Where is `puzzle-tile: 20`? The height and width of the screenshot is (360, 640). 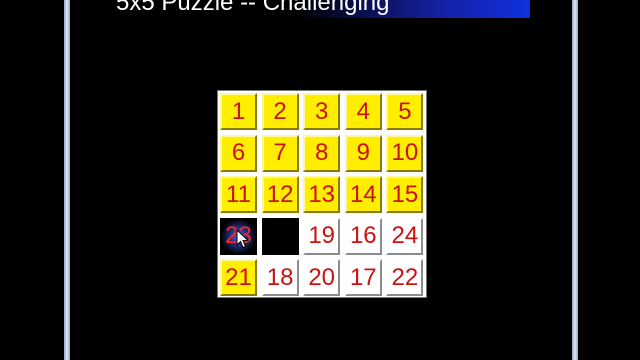
puzzle-tile: 20 is located at coordinates (322, 278).